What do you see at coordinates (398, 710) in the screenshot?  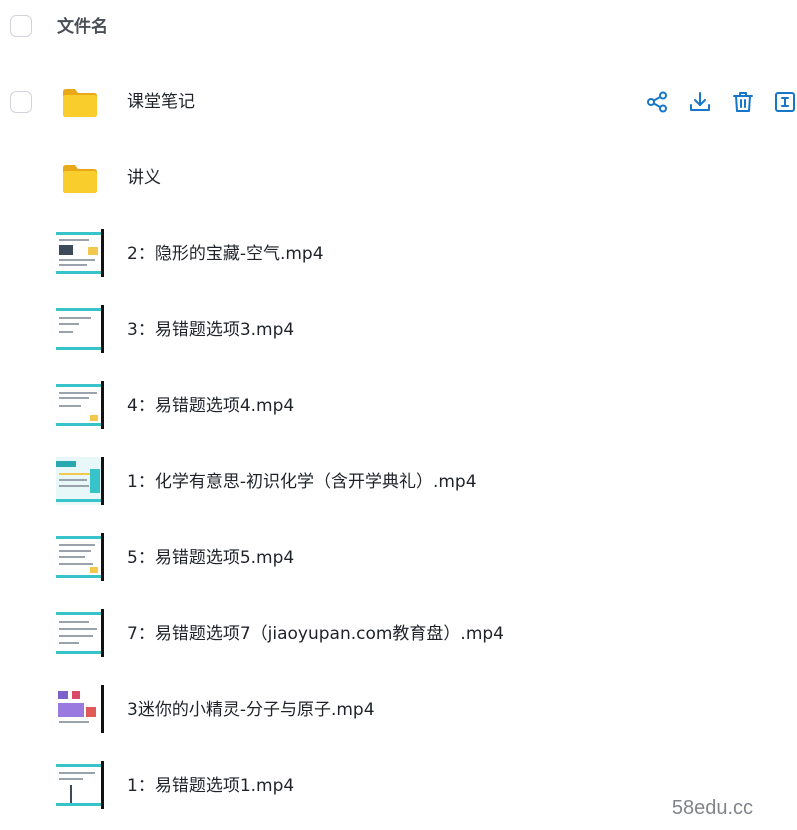 I see `file-row: 3迷你的小精灵-分子与原子.mp4` at bounding box center [398, 710].